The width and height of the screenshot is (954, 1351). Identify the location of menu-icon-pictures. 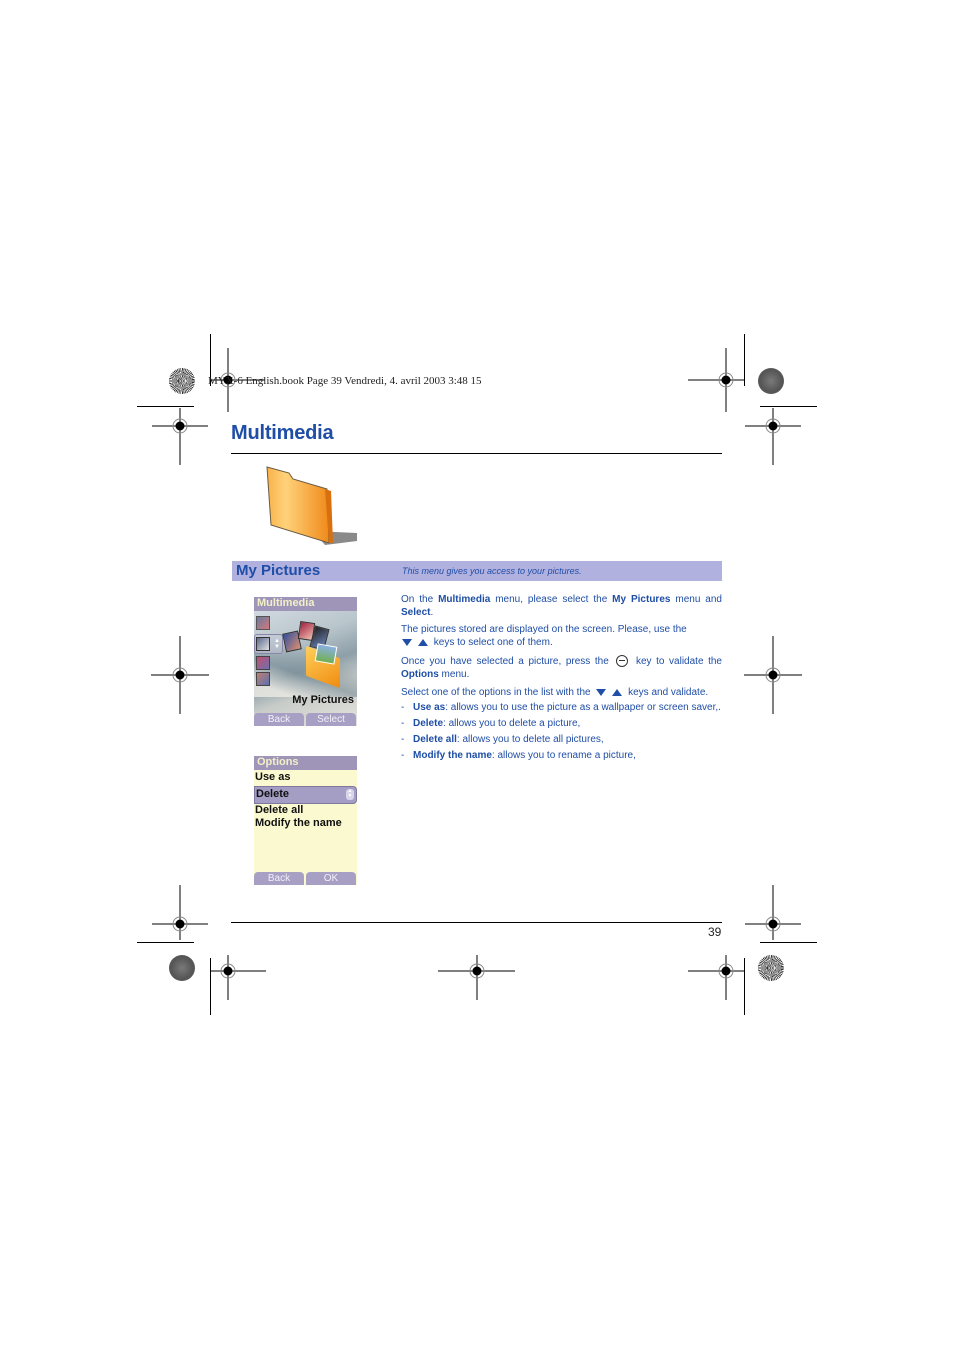
(263, 644).